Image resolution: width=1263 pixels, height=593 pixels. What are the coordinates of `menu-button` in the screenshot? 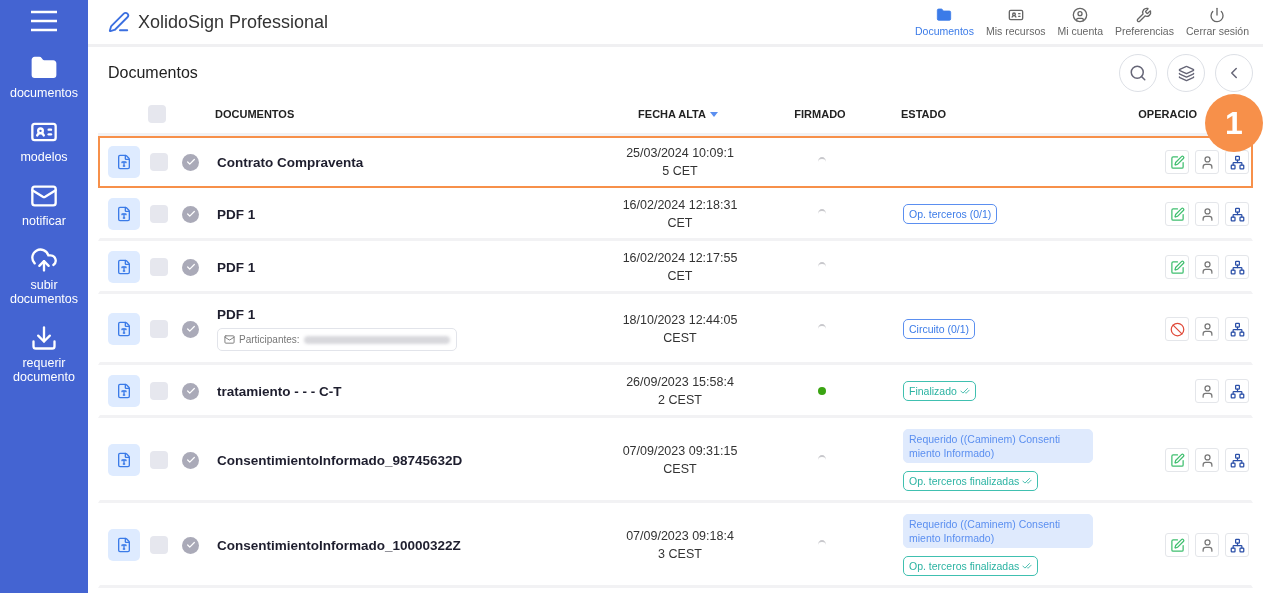 It's located at (44, 21).